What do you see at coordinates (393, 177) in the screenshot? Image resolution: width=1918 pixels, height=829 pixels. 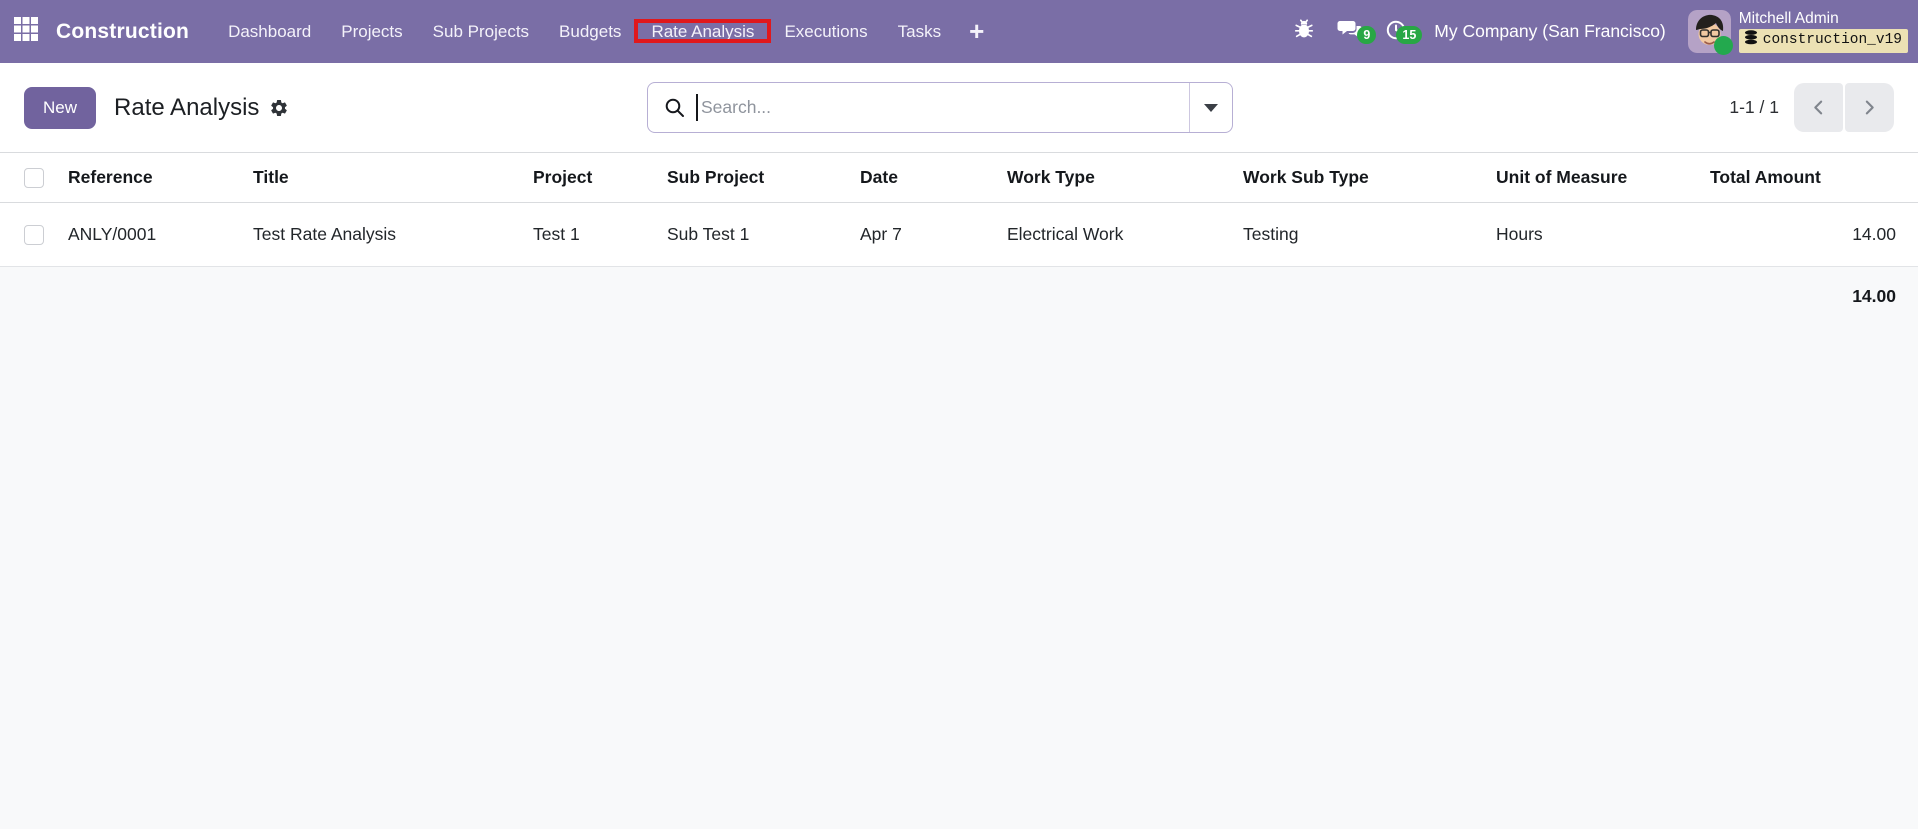 I see `column-header-title: Title` at bounding box center [393, 177].